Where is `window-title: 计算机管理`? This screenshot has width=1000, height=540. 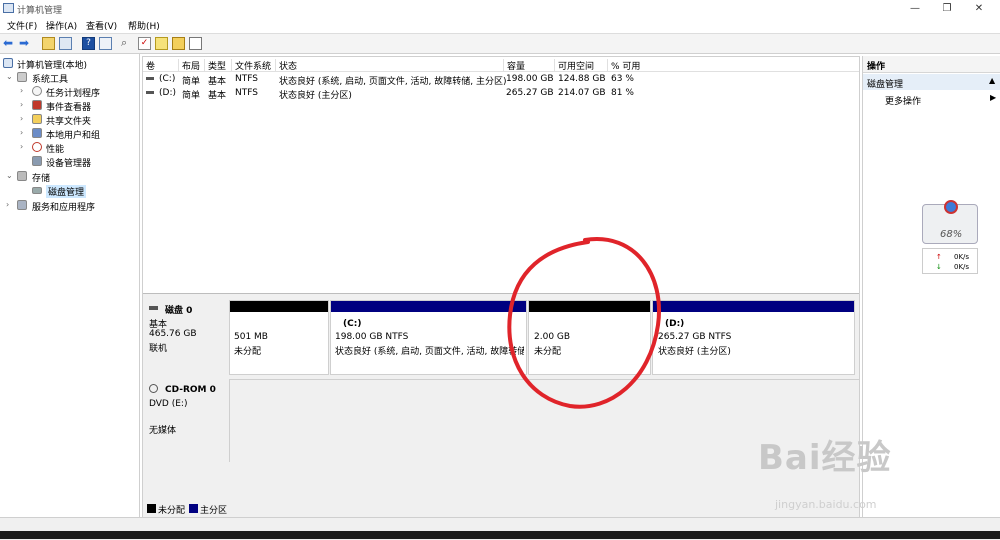 window-title: 计算机管理 is located at coordinates (40, 11).